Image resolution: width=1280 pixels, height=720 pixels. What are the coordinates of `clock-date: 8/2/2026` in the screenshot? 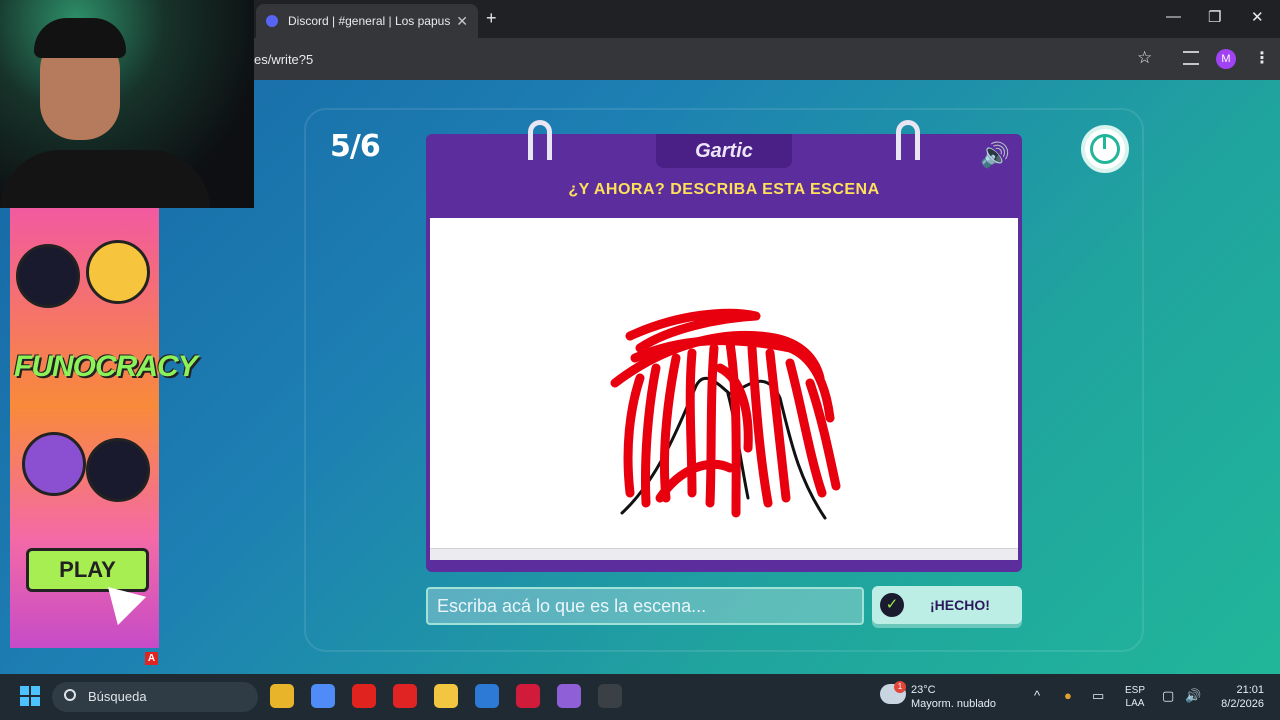 It's located at (1242, 704).